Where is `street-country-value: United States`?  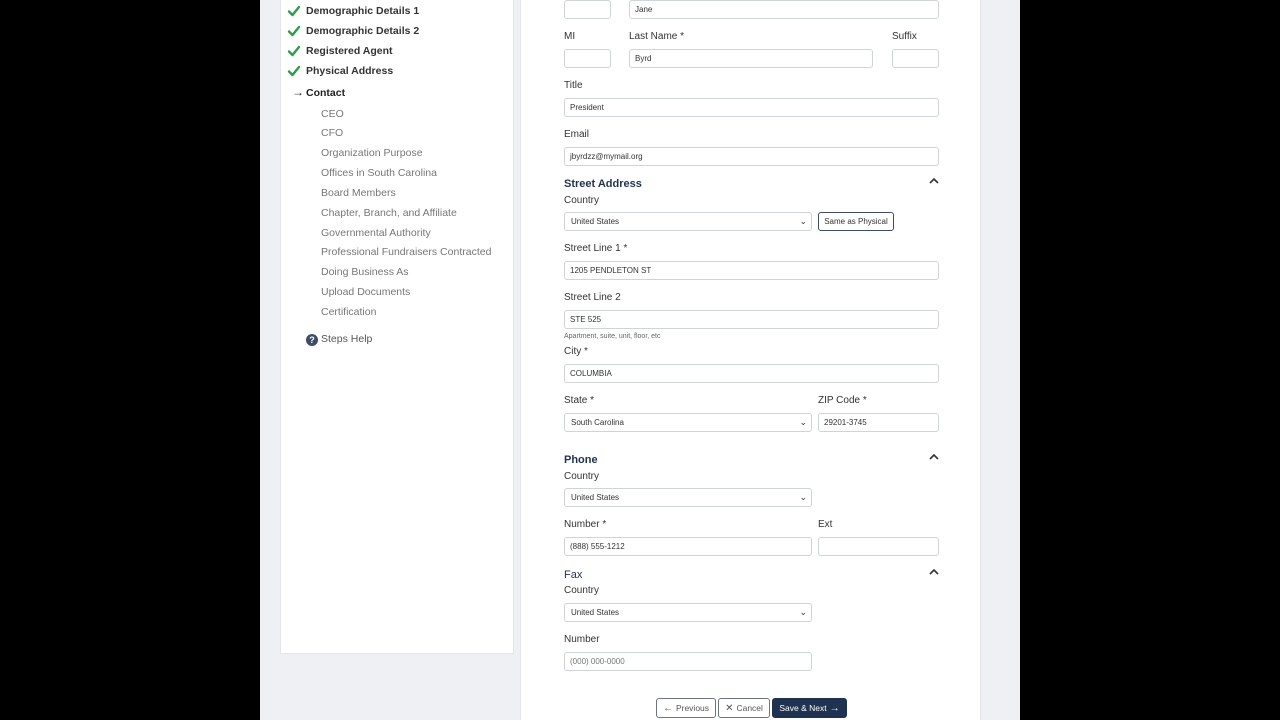 street-country-value: United States is located at coordinates (595, 221).